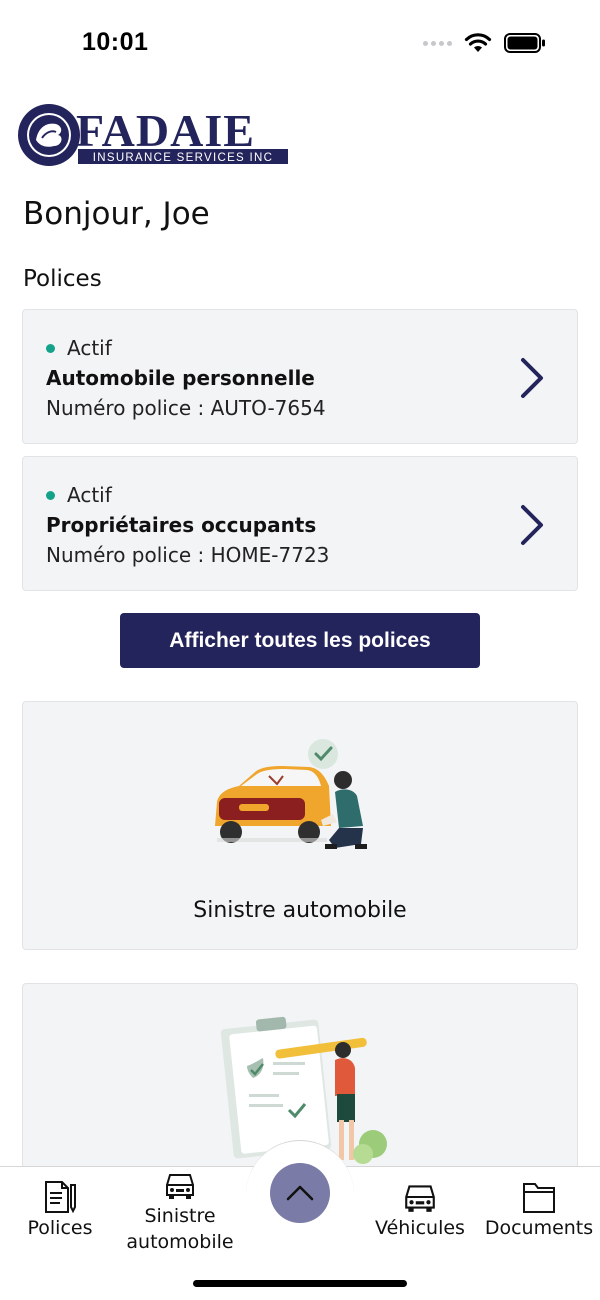  Describe the element at coordinates (524, 43) in the screenshot. I see `battery-icon` at that location.